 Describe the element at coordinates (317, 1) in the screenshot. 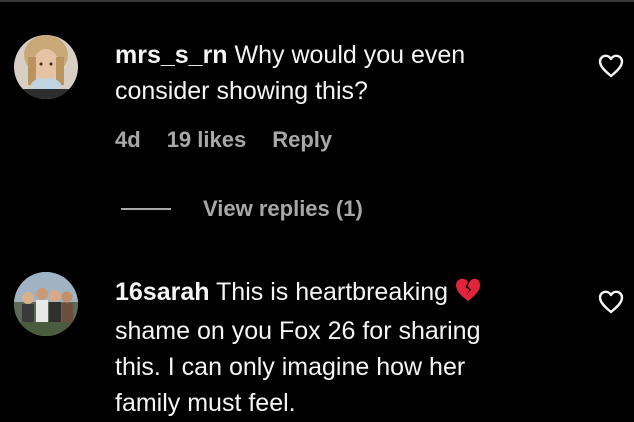

I see `top-divider` at that location.